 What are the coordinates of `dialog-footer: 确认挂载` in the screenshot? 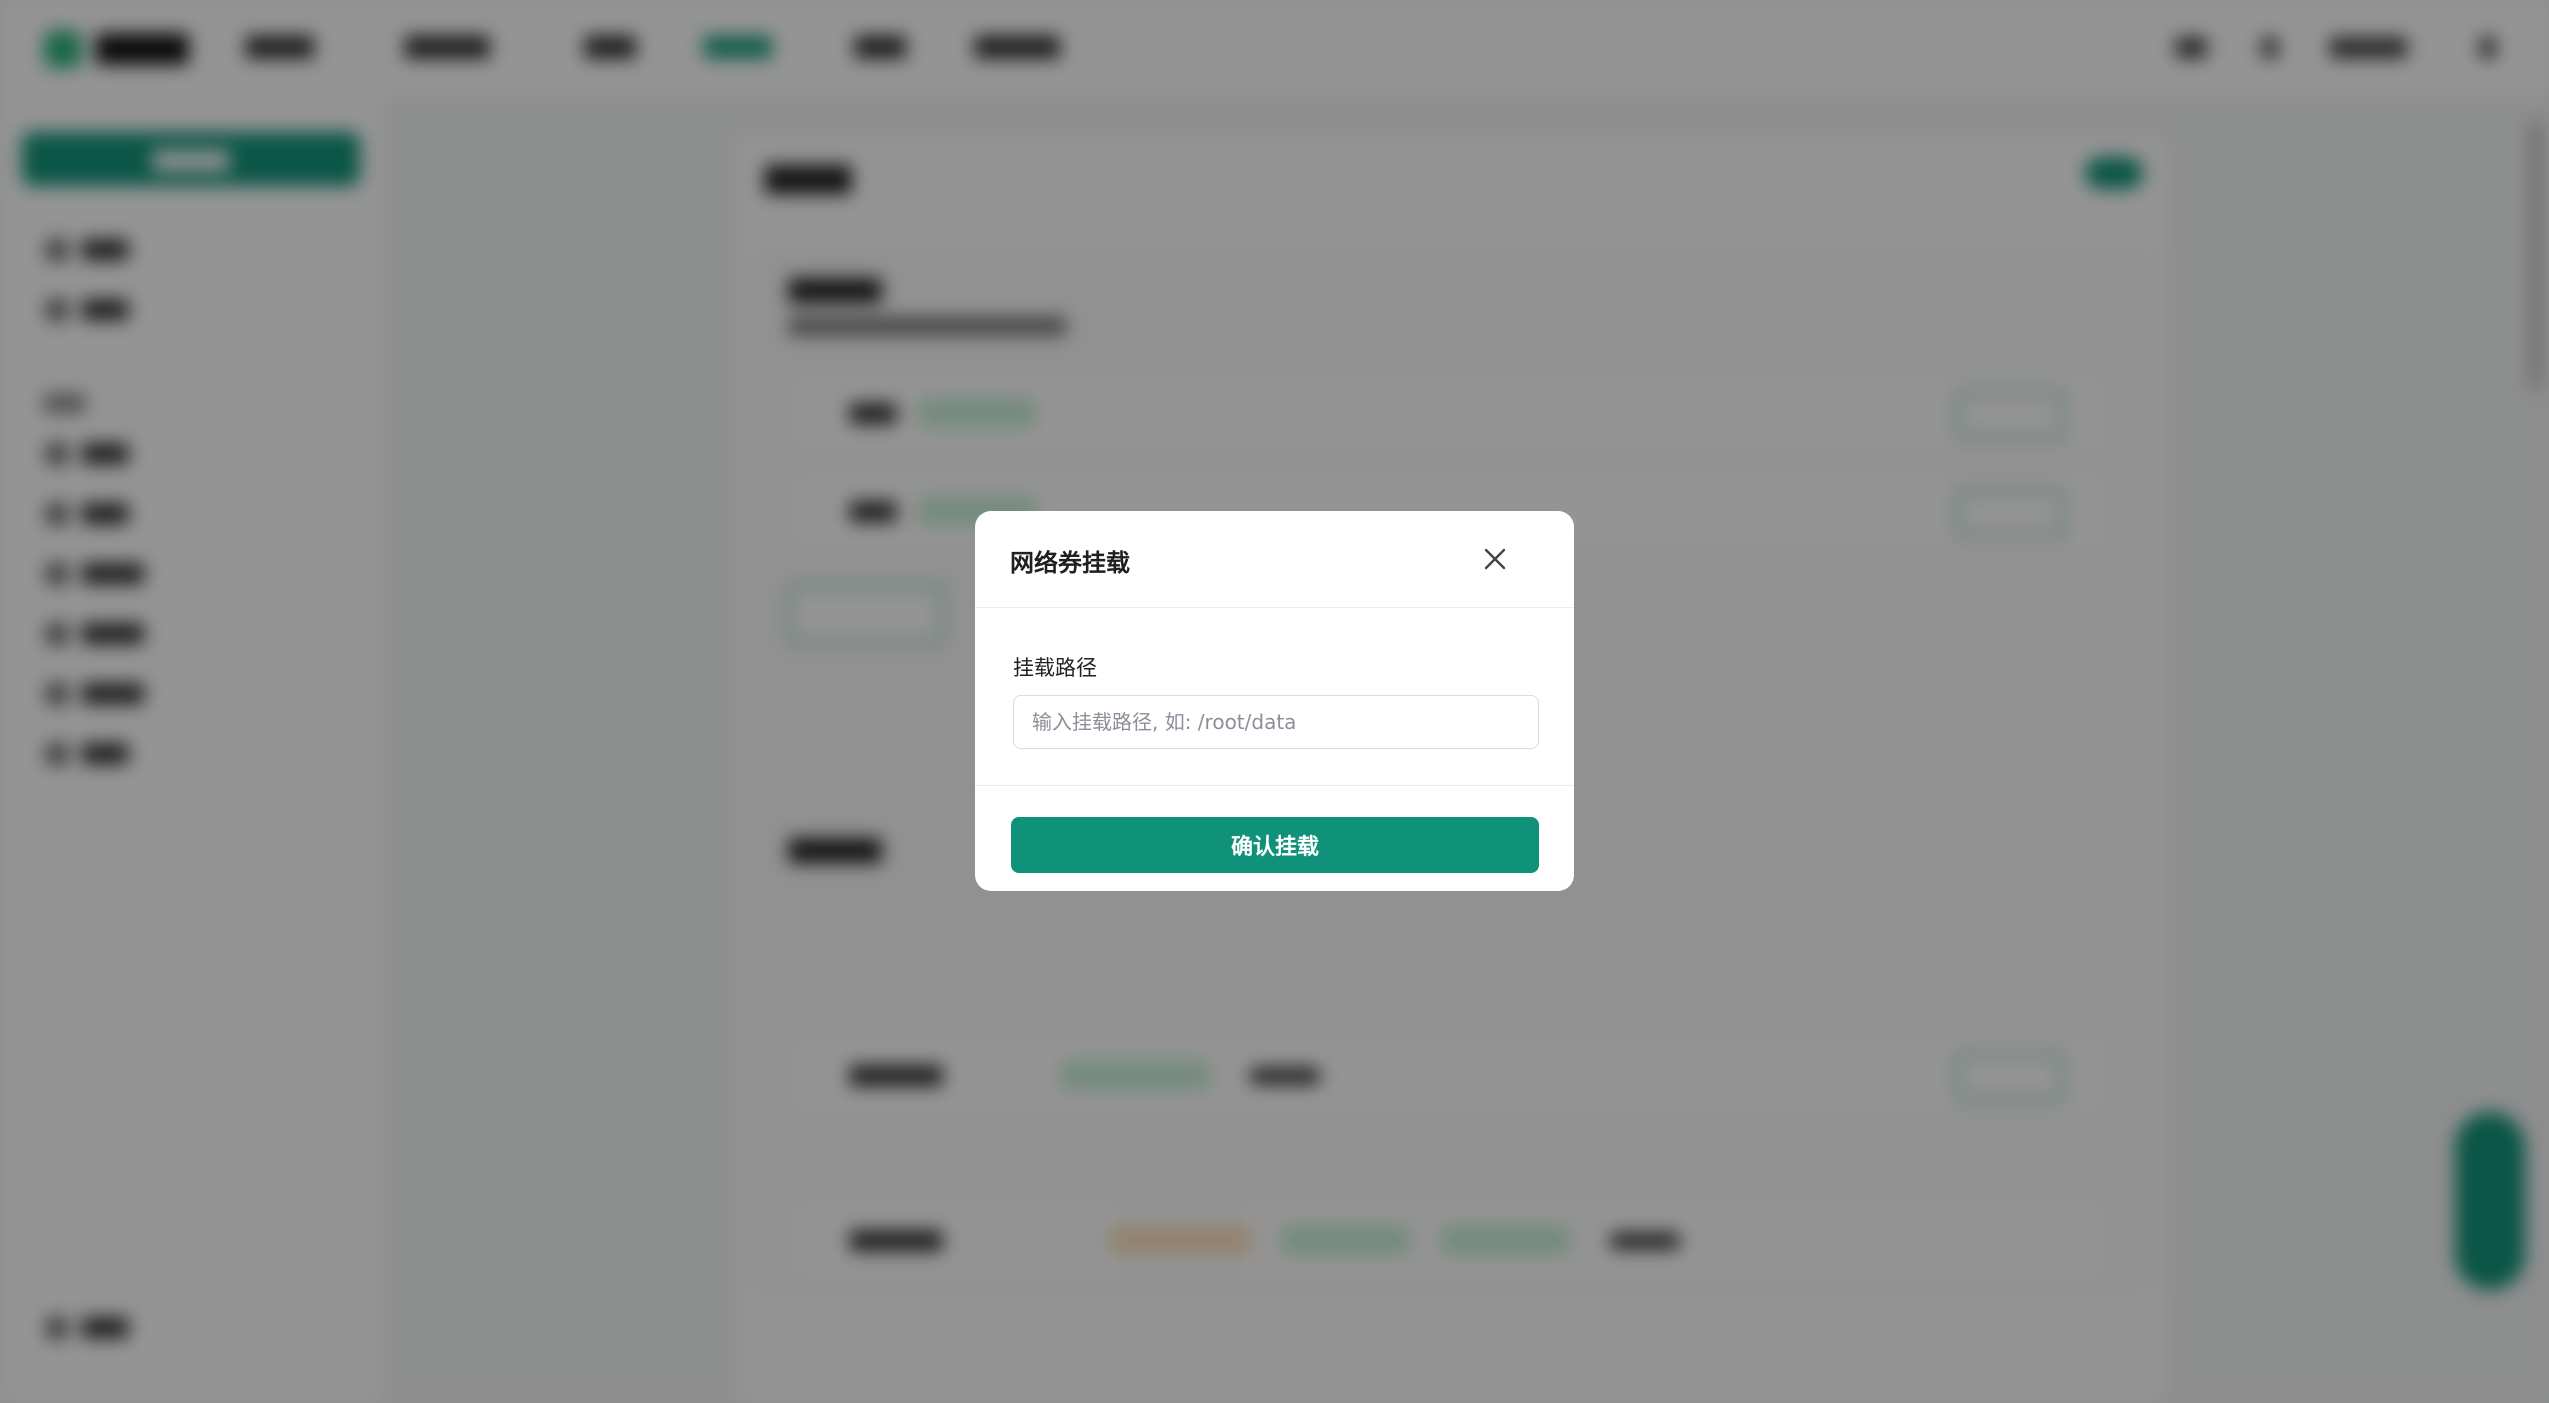 It's located at (1274, 838).